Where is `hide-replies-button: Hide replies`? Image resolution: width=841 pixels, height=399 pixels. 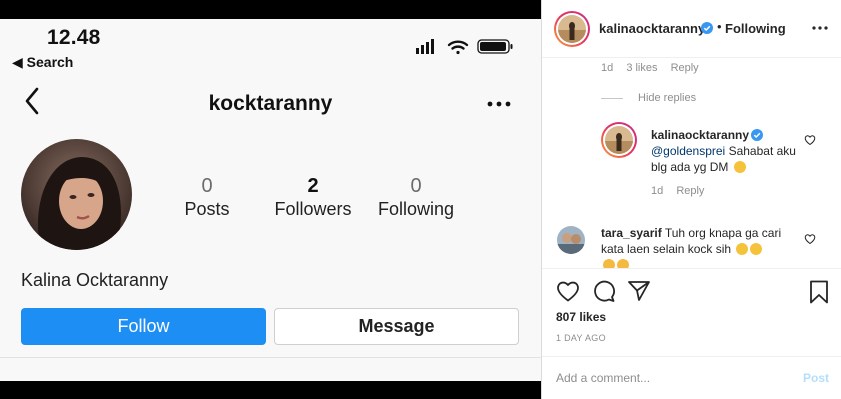
hide-replies-button: Hide replies is located at coordinates (667, 98).